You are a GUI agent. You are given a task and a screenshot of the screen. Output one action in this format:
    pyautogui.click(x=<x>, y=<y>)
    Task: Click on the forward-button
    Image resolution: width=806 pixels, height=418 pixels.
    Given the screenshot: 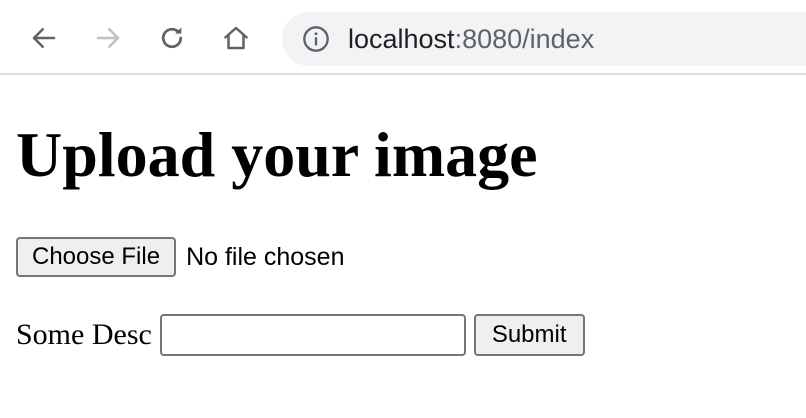 What is the action you would take?
    pyautogui.click(x=108, y=38)
    